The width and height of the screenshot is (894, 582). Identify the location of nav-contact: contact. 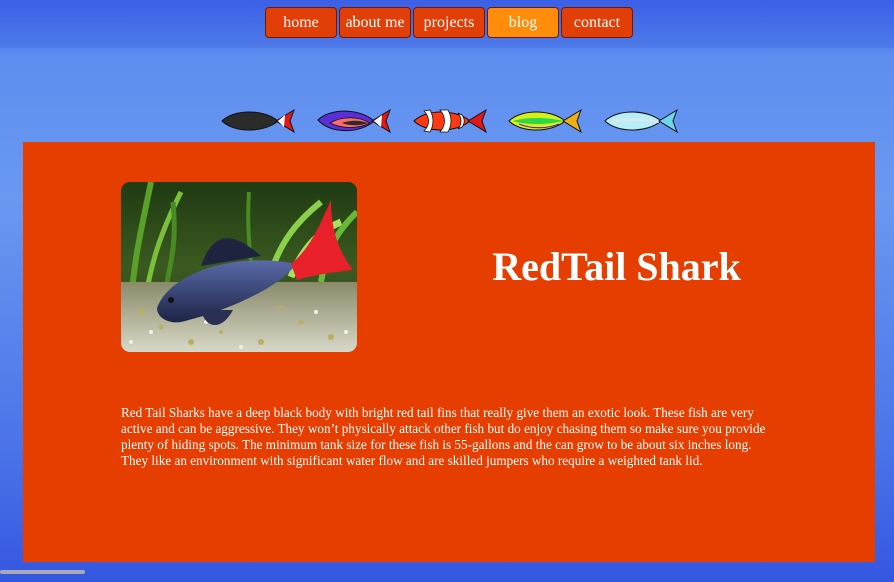
(597, 22).